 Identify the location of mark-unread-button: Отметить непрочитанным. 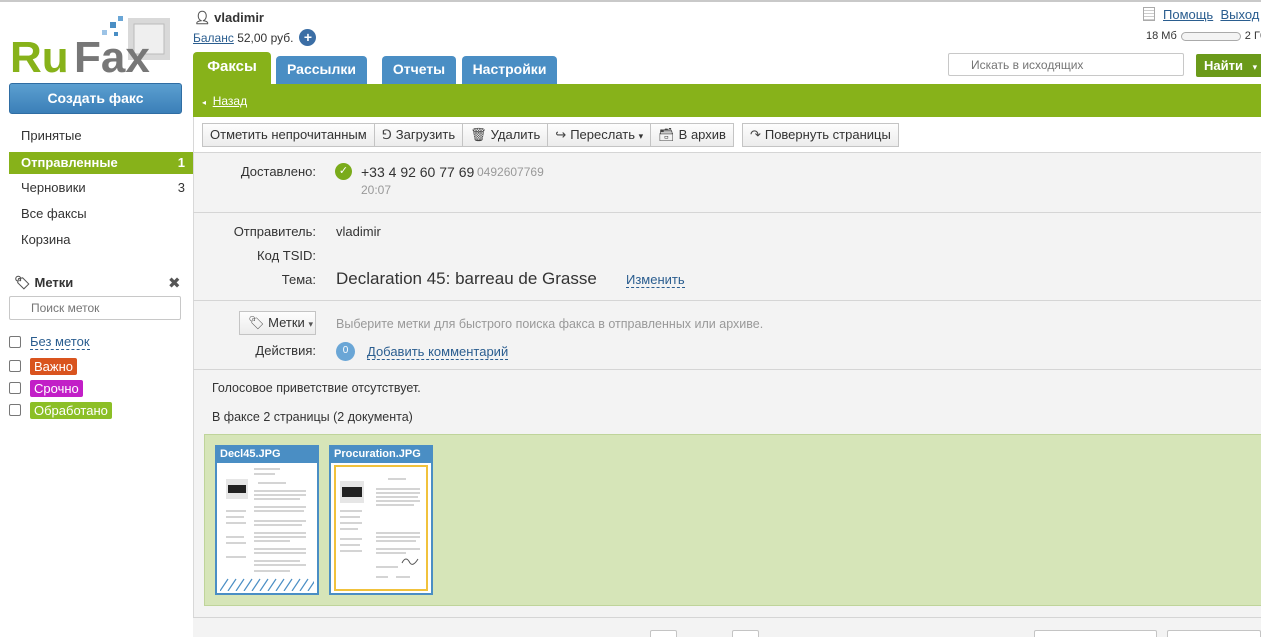
(288, 135).